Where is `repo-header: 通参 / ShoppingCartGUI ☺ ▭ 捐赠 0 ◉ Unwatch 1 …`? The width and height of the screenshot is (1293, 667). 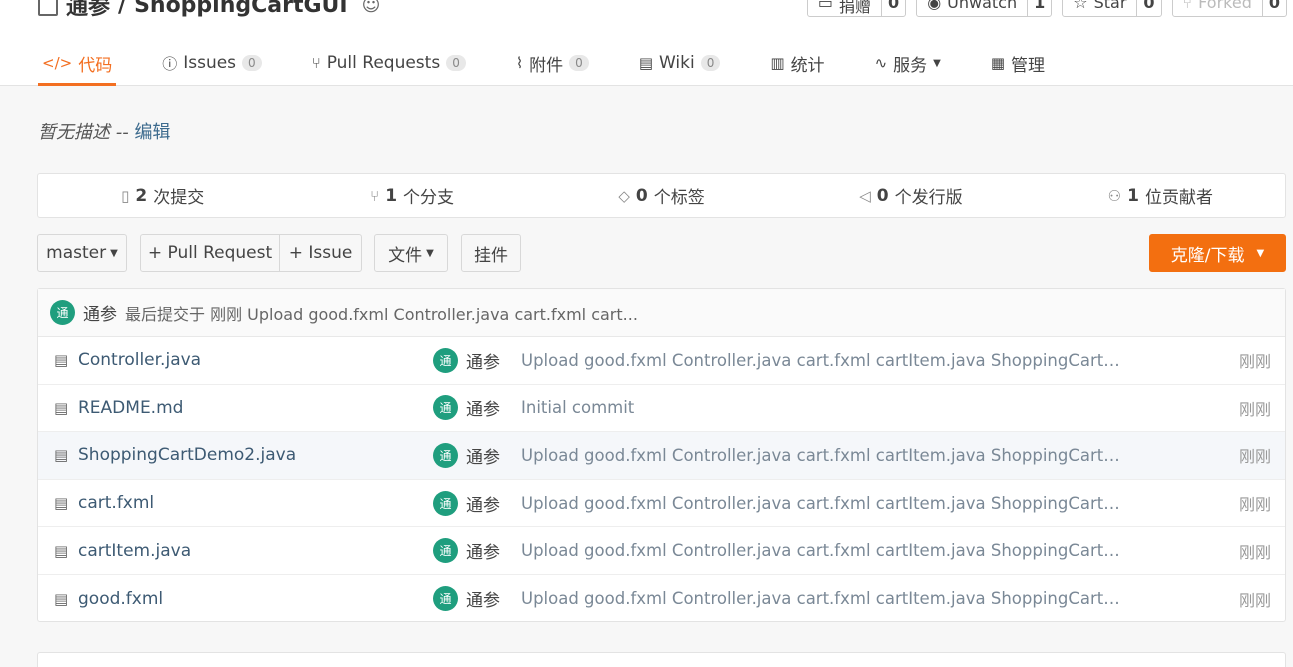
repo-header: 通参 / ShoppingCartGUI ☺ ▭ 捐赠 0 ◉ Unwatch 1 … is located at coordinates (646, 43).